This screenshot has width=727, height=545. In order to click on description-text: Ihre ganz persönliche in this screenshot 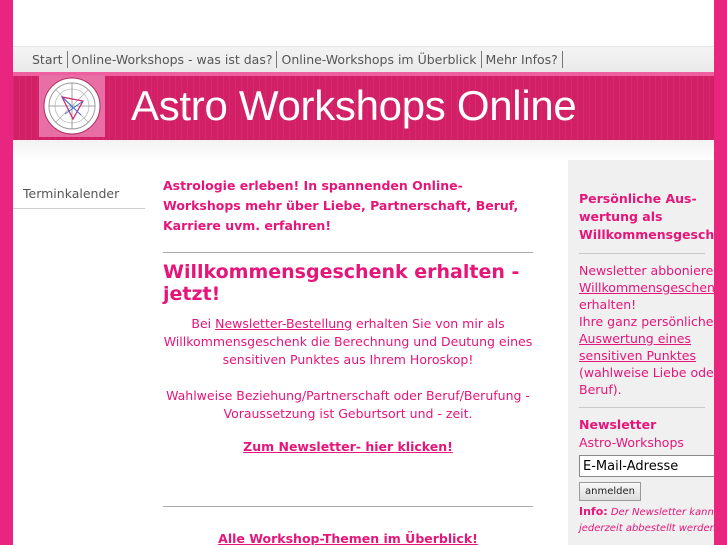, I will do `click(646, 321)`.